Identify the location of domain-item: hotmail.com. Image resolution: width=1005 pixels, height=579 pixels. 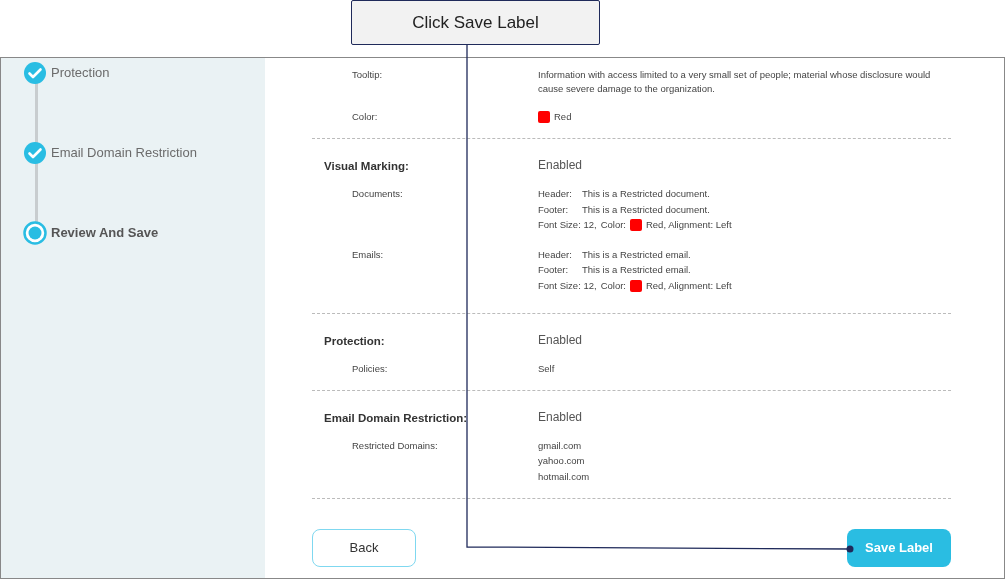
(564, 476).